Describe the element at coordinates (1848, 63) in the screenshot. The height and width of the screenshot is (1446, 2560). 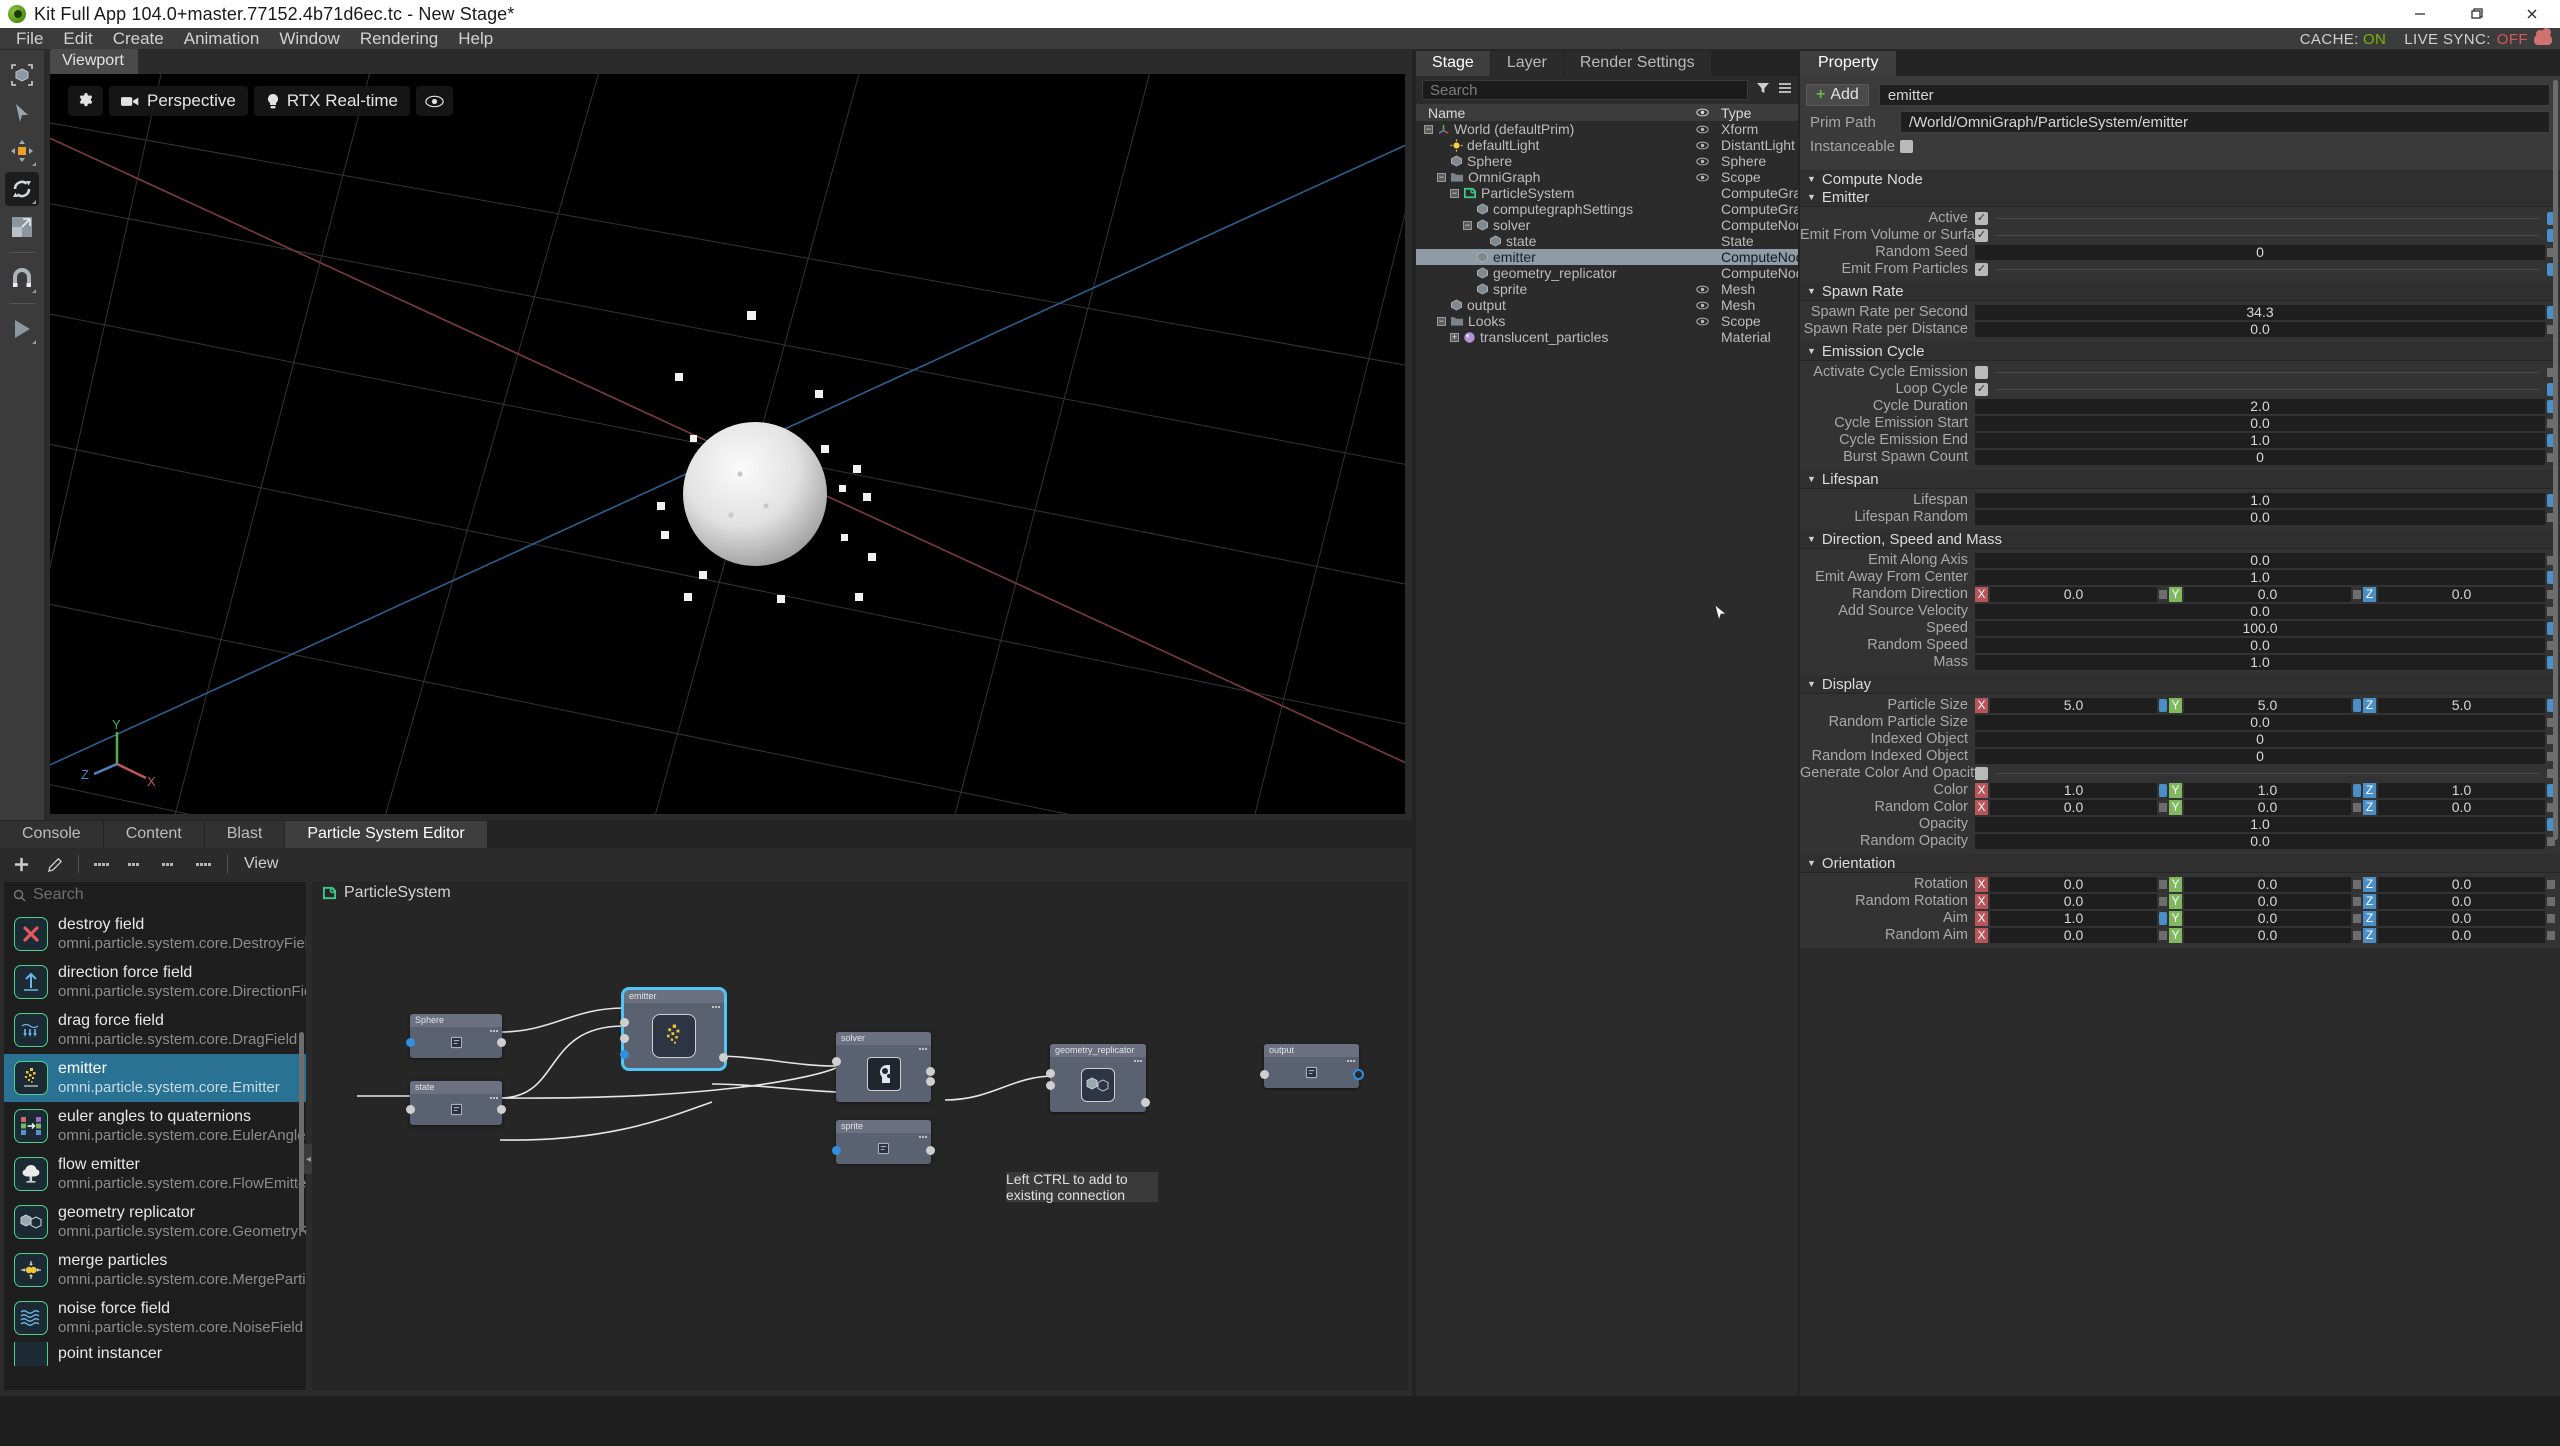
I see `tab-property: Property` at that location.